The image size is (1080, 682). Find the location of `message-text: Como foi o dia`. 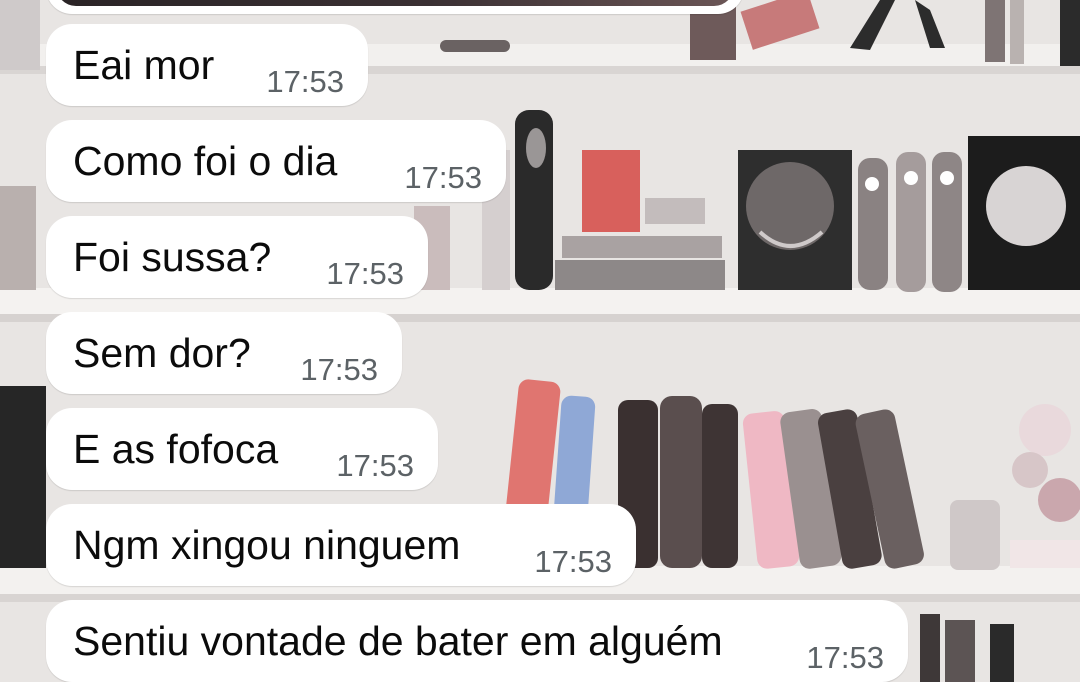

message-text: Como foi o dia is located at coordinates (205, 161).